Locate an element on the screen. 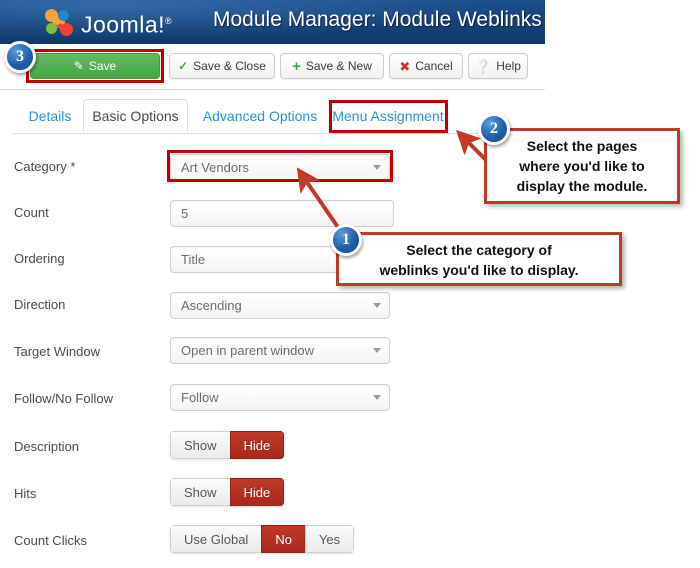  save-and-close-button: ✓ Save & Close is located at coordinates (222, 66).